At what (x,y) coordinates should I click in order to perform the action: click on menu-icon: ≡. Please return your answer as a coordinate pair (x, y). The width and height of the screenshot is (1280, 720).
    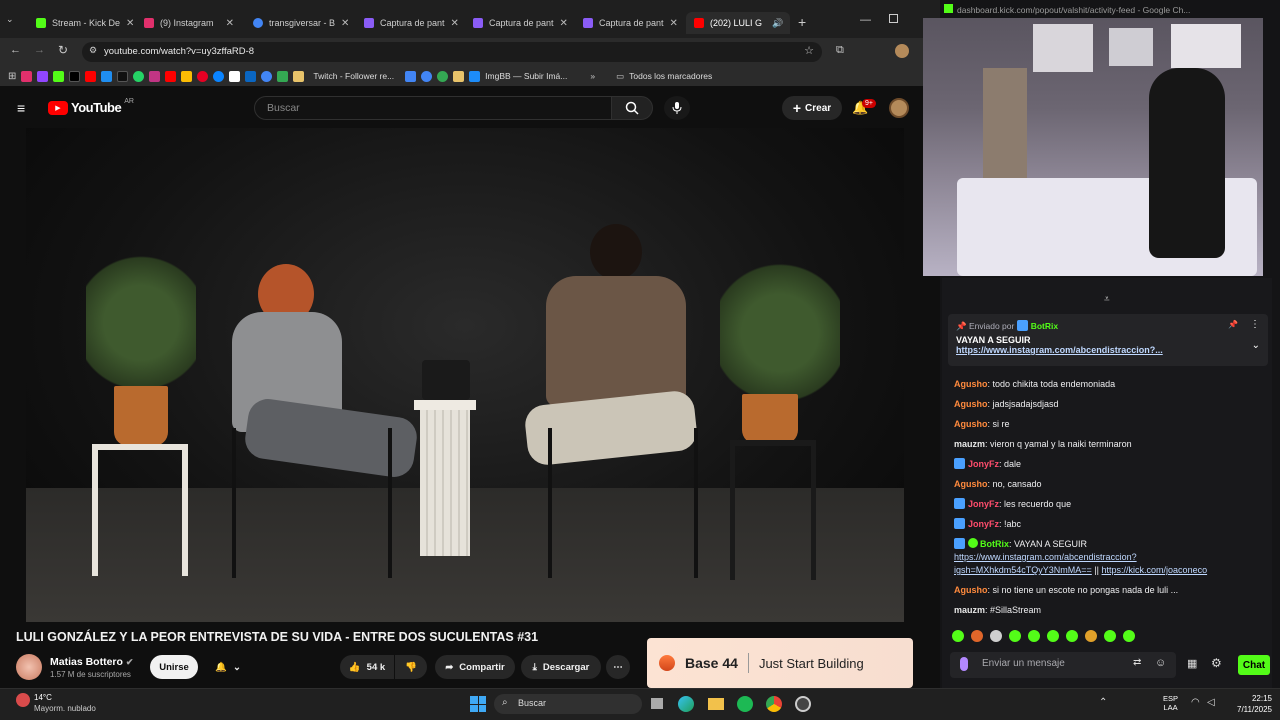
    Looking at the image, I should click on (21, 108).